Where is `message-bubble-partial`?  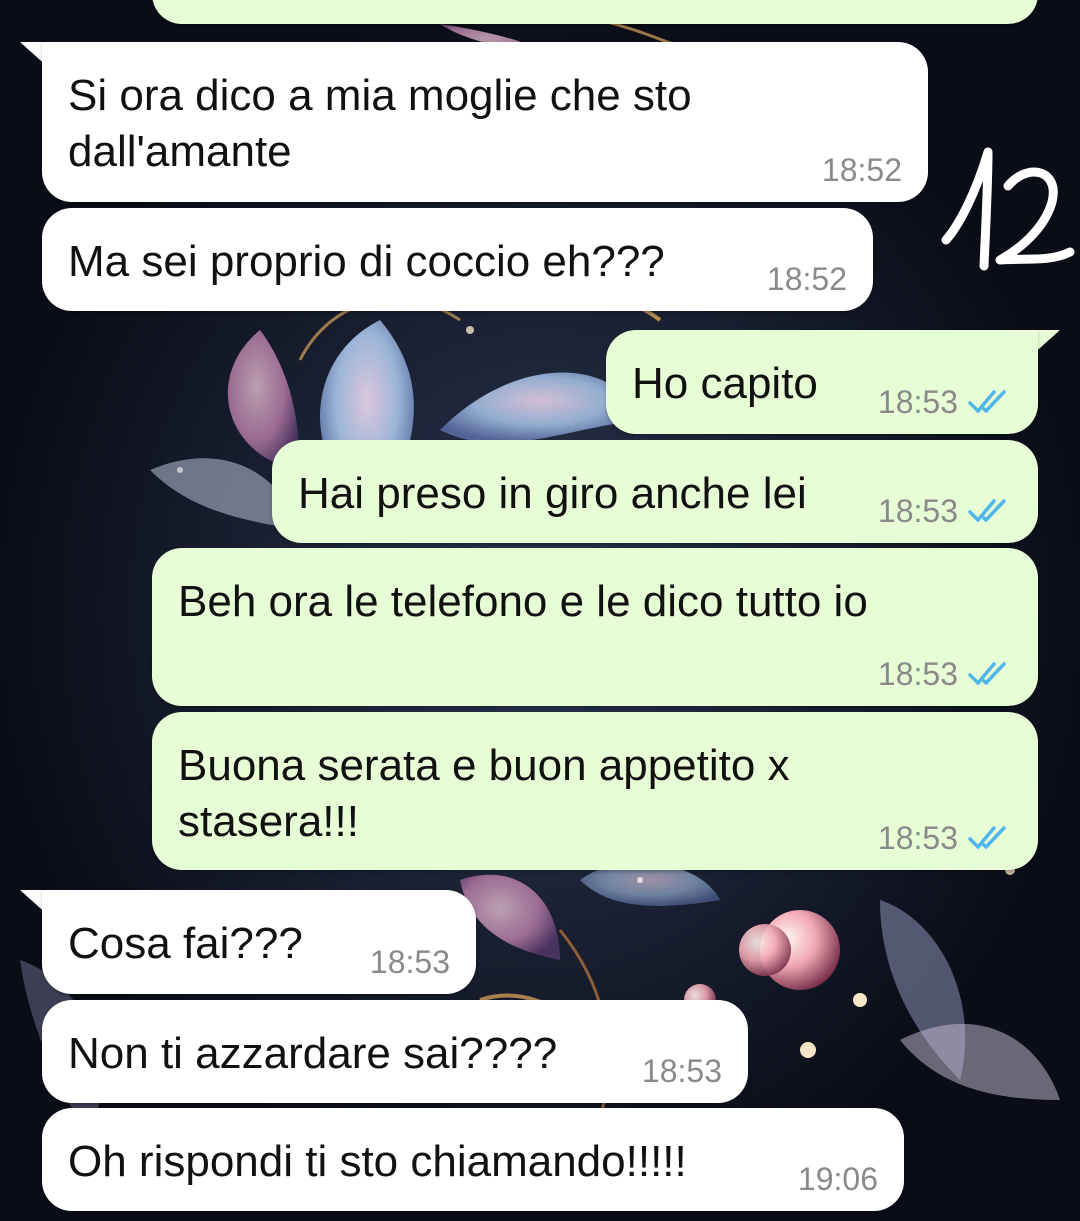
message-bubble-partial is located at coordinates (595, 12).